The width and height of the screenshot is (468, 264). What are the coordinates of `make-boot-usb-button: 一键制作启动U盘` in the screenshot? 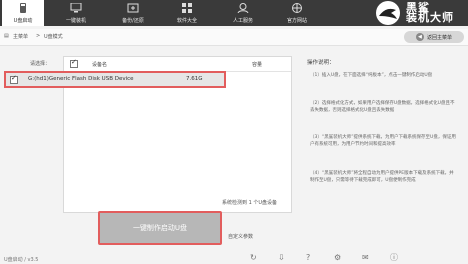 It's located at (160, 228).